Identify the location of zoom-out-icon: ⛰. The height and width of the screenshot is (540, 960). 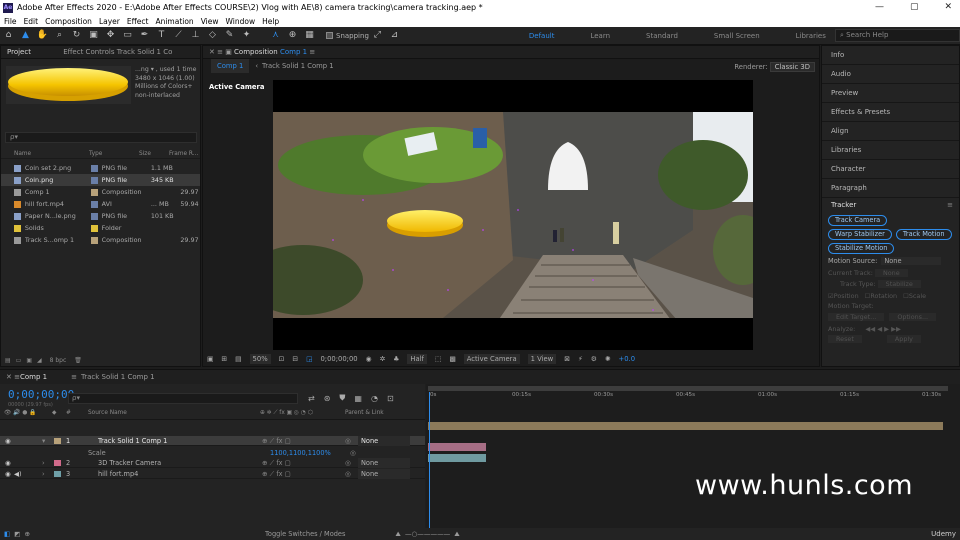
(398, 534).